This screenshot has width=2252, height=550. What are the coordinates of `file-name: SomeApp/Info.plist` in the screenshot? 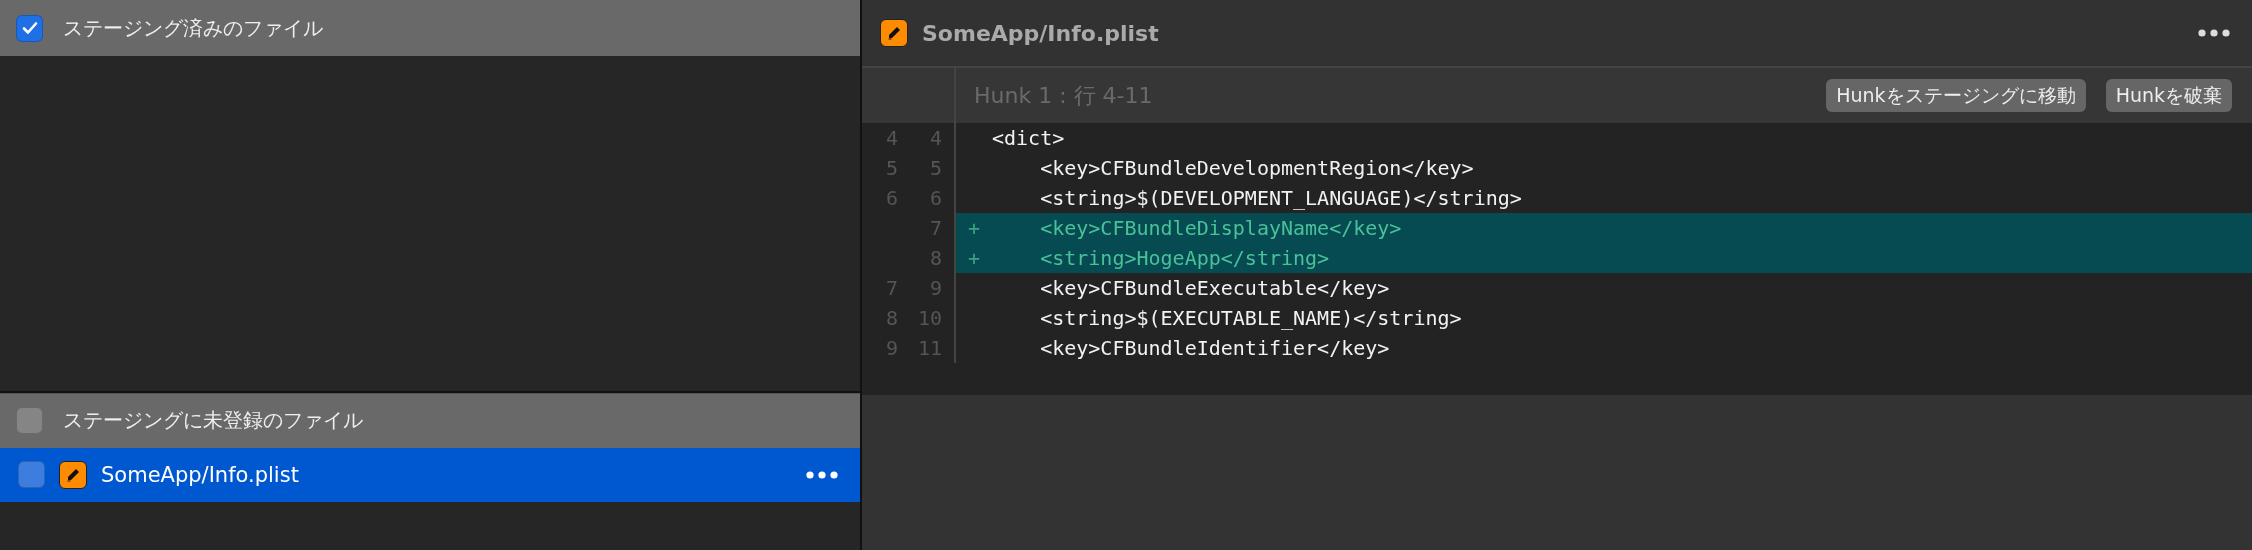 It's located at (200, 474).